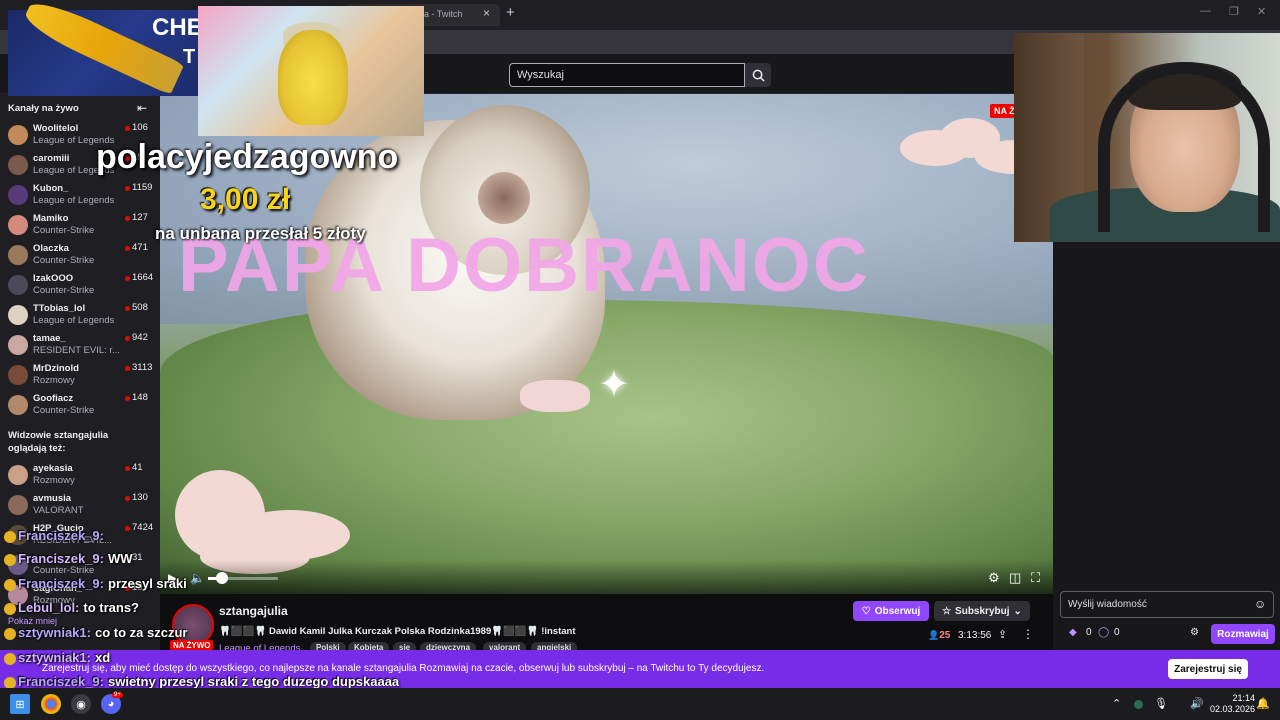 This screenshot has height=720, width=1280. I want to click on share-icon: ⇪, so click(1002, 634).